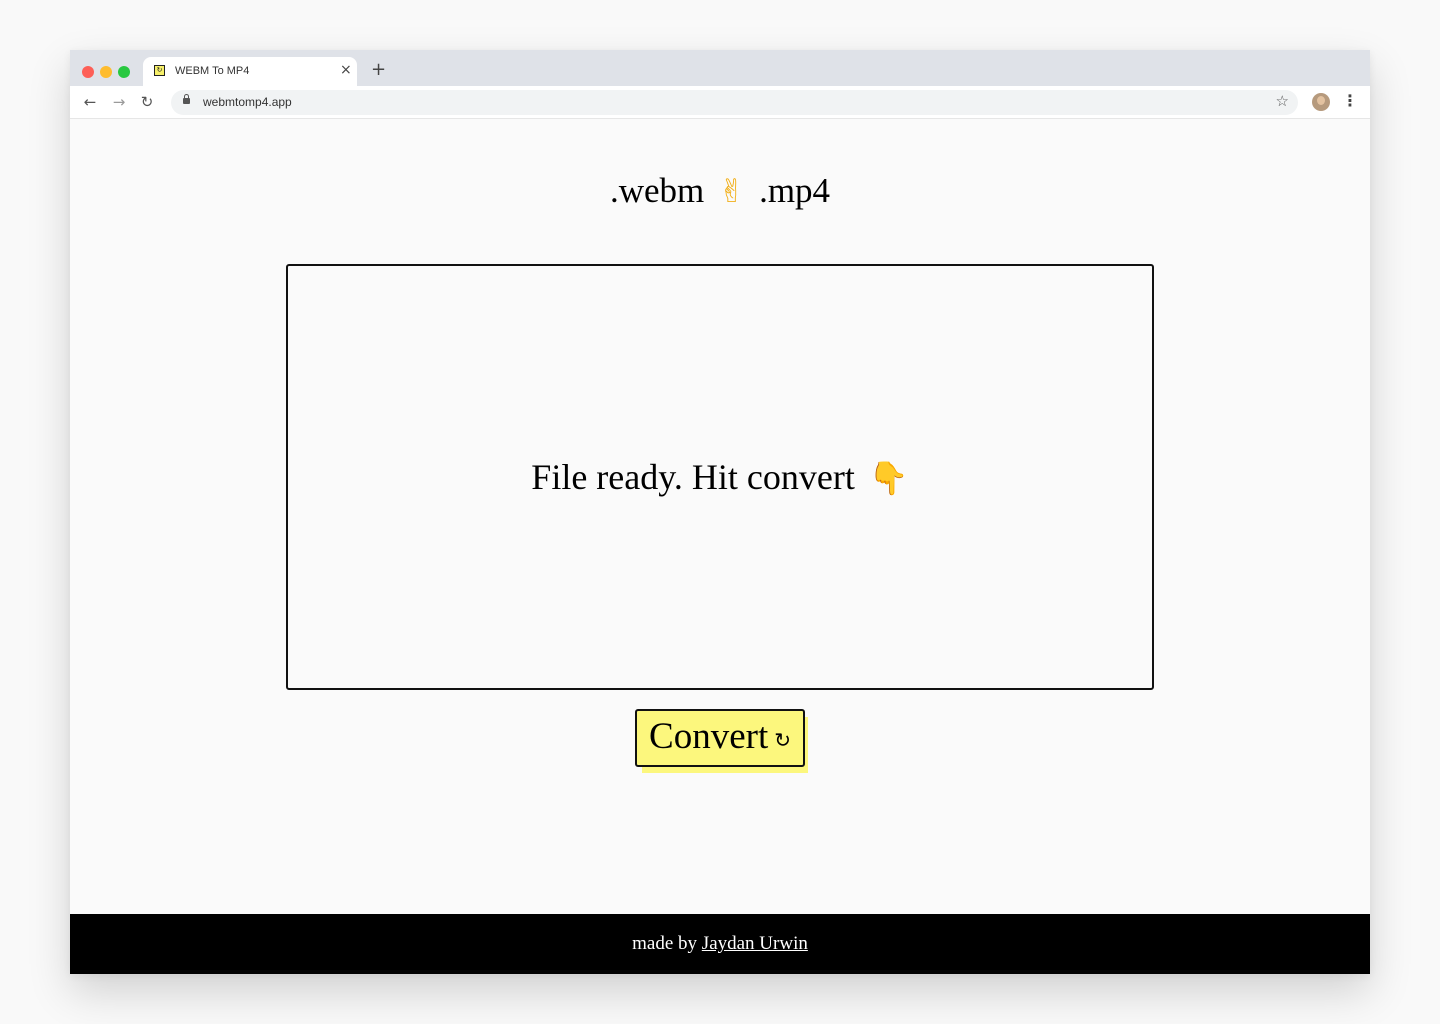 The width and height of the screenshot is (1440, 1024). Describe the element at coordinates (88, 72) in the screenshot. I see `close-window-button` at that location.